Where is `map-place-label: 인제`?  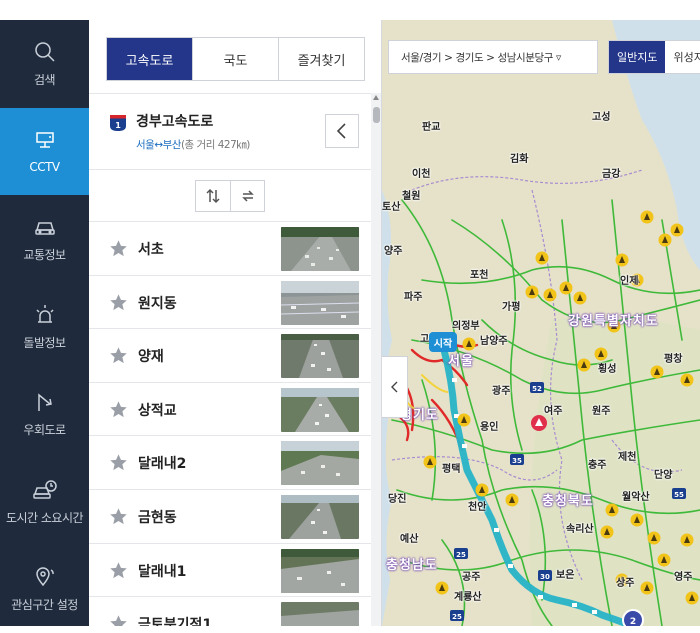 map-place-label: 인제 is located at coordinates (629, 281).